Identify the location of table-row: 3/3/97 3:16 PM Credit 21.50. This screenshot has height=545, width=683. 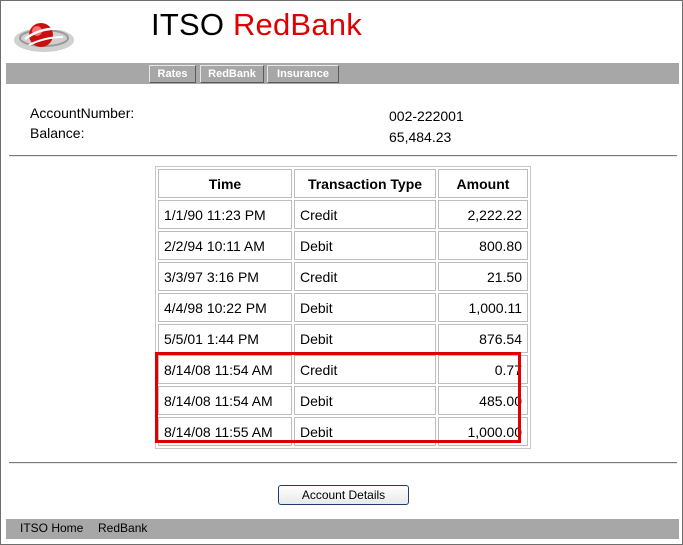
(343, 276).